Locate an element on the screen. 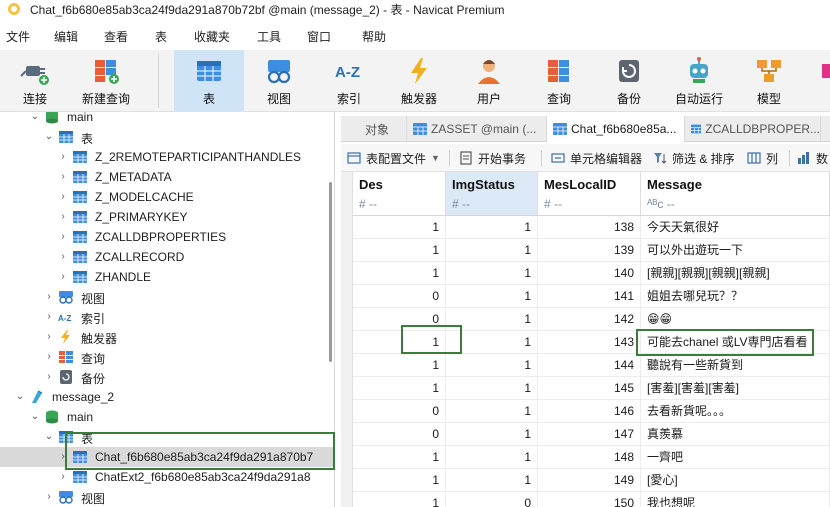  table-cell: 今天天氣很好 is located at coordinates (735, 227).